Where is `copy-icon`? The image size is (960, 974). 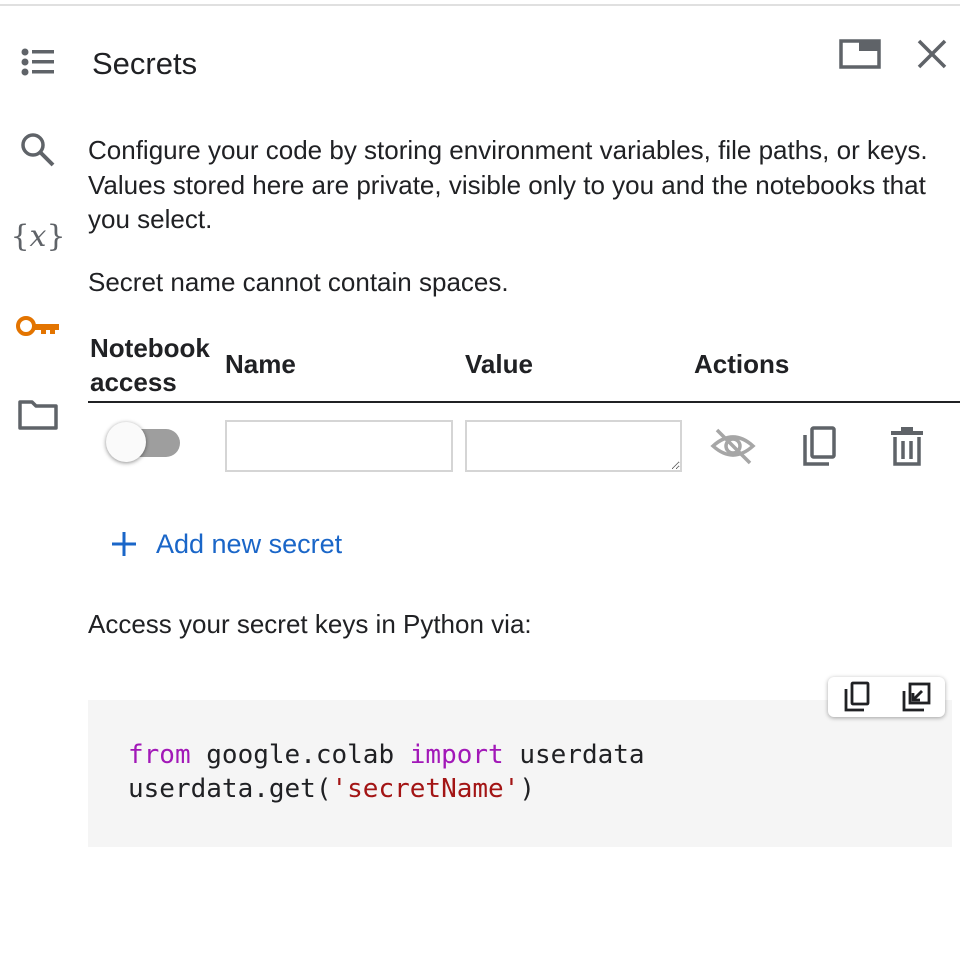
copy-icon is located at coordinates (819, 446).